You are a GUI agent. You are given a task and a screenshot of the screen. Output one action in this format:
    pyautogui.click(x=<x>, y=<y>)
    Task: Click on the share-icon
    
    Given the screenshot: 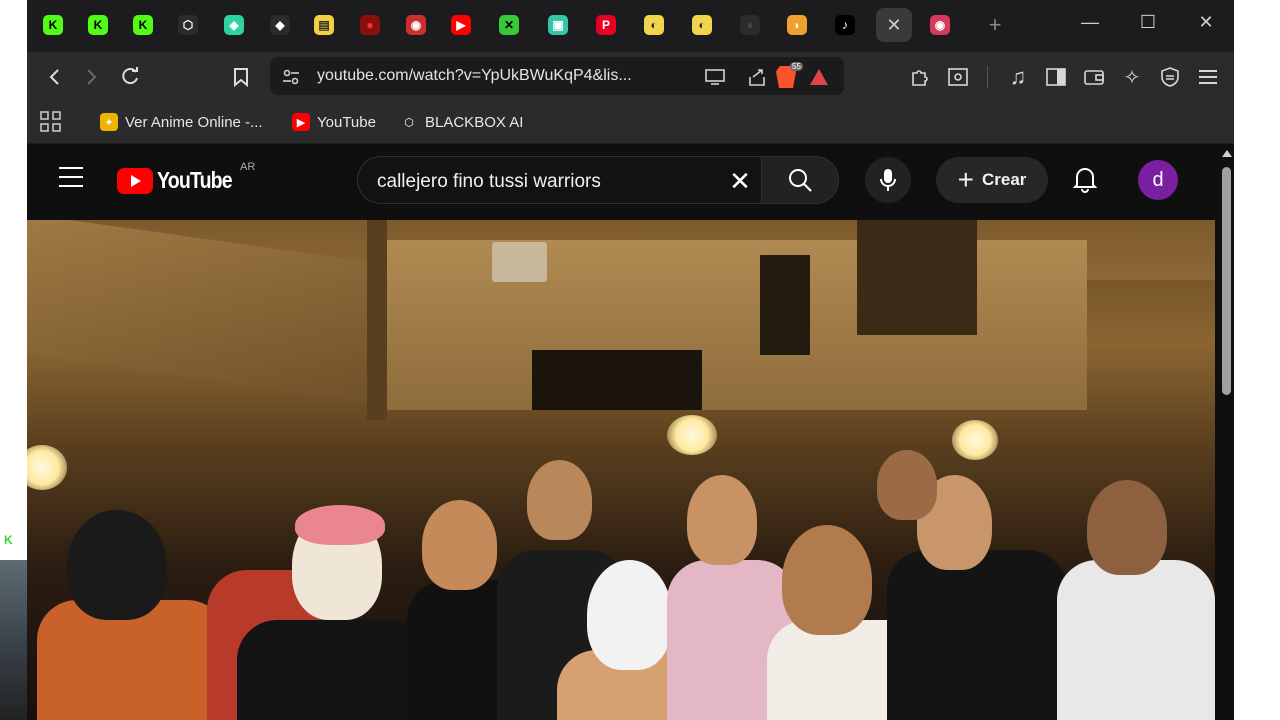 What is the action you would take?
    pyautogui.click(x=757, y=77)
    